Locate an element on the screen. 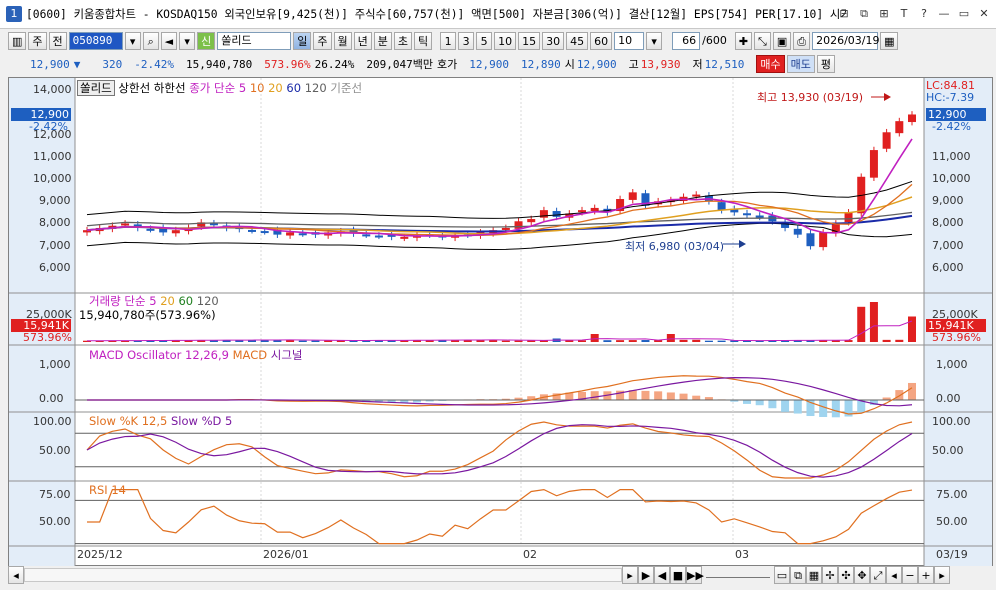 This screenshot has width=996, height=590. macd-osc-label: MACD Oscillator 12,26,9 is located at coordinates (159, 355).